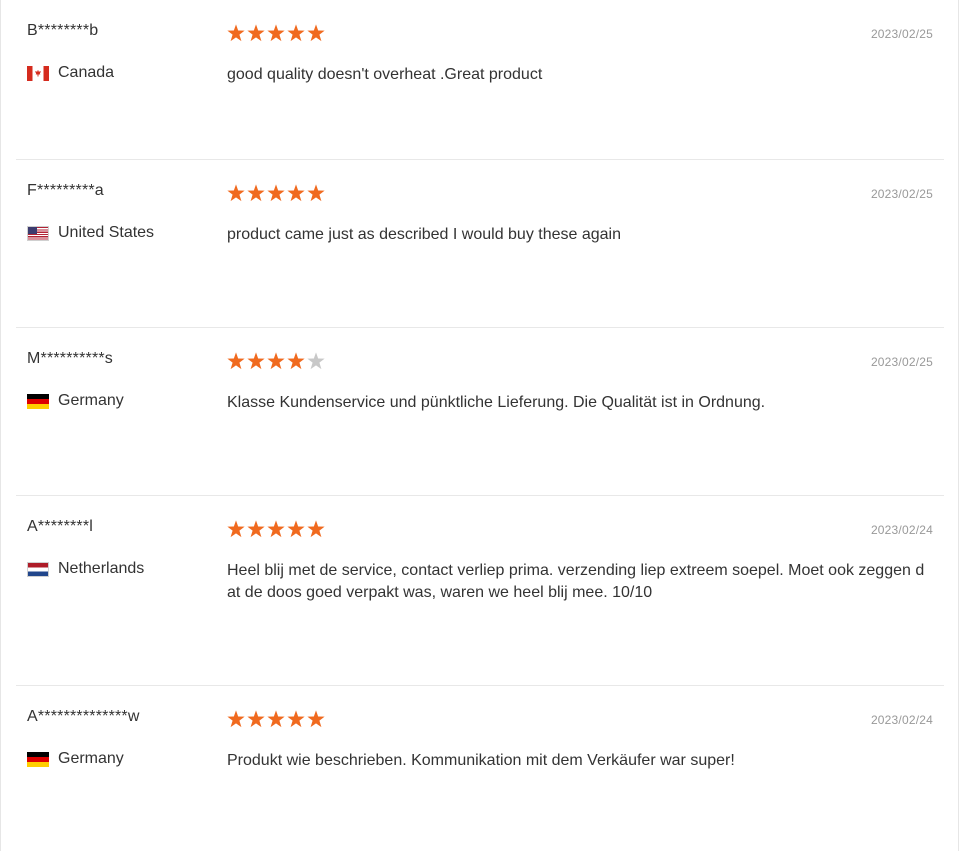  Describe the element at coordinates (38, 73) in the screenshot. I see `canada-flag-icon` at that location.